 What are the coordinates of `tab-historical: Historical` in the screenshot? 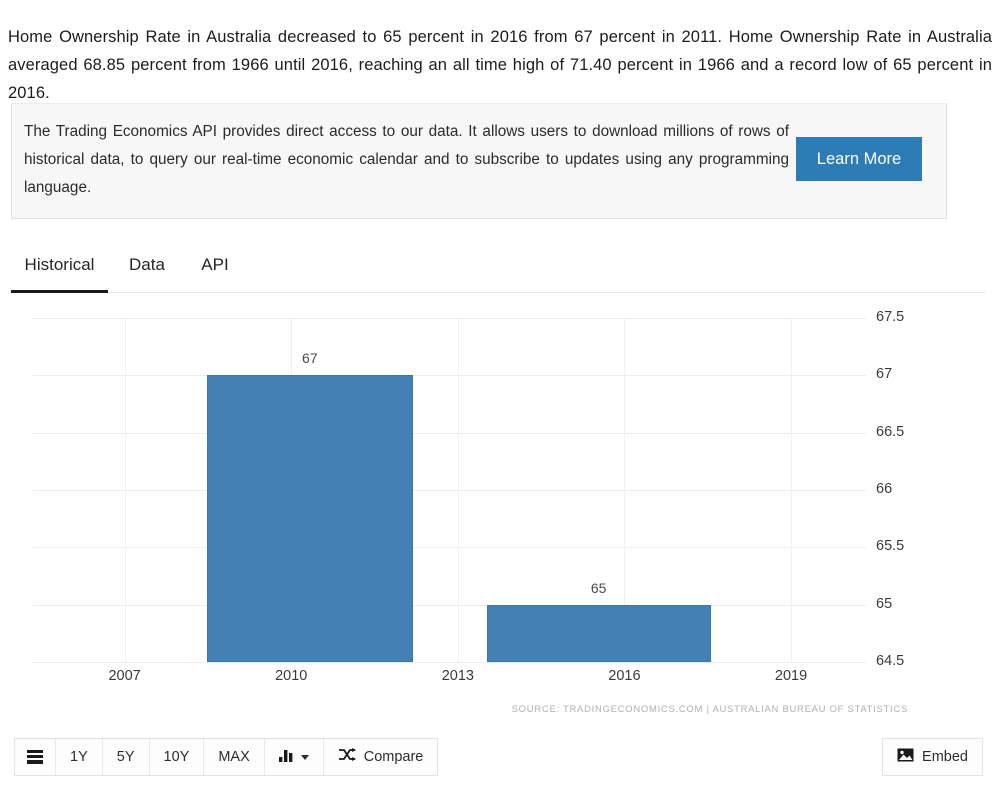 It's located at (59, 268).